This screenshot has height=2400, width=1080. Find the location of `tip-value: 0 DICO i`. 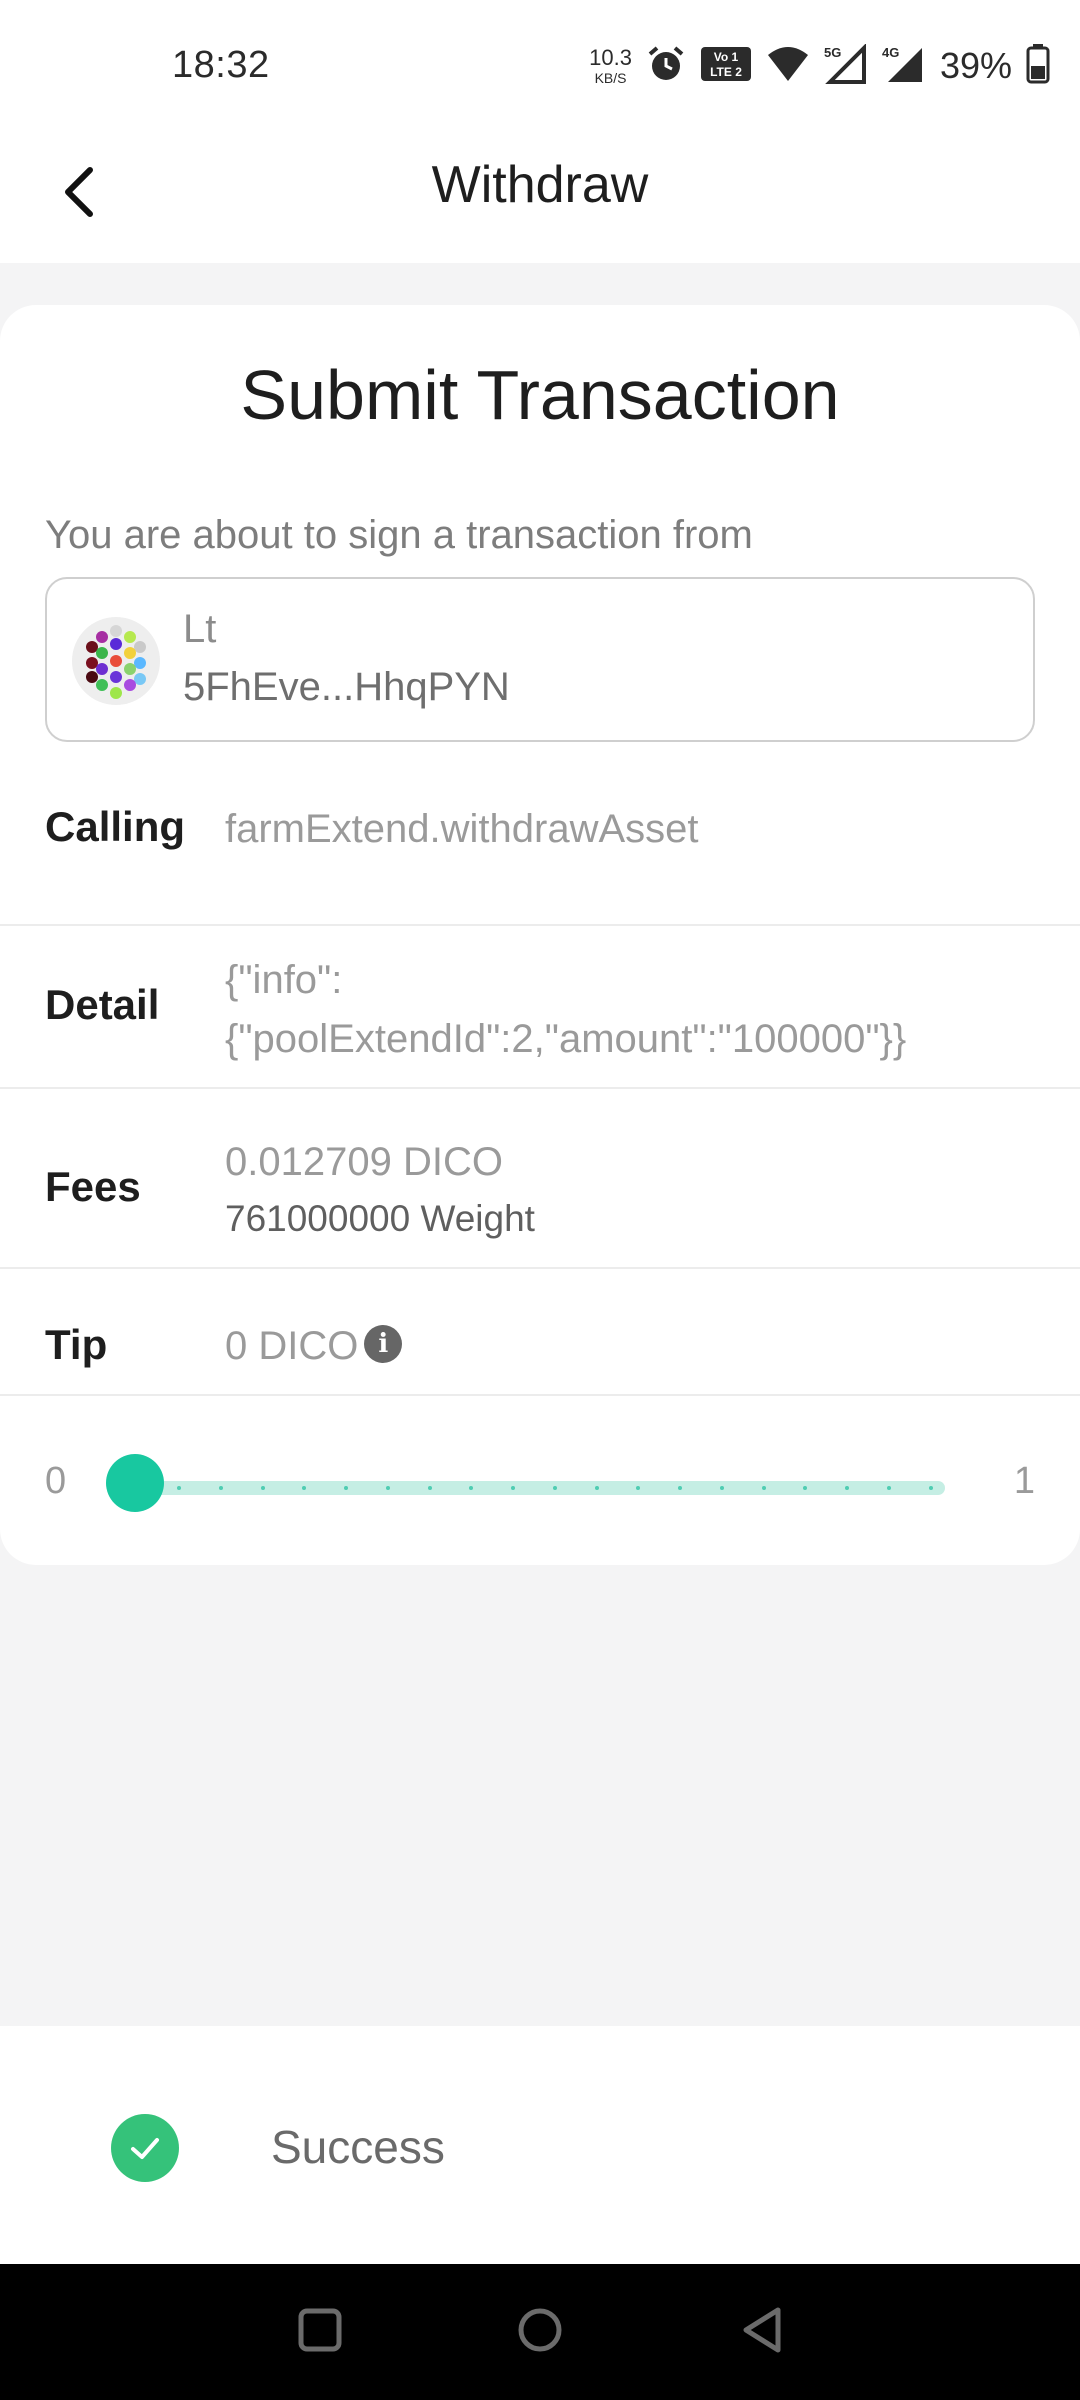

tip-value: 0 DICO i is located at coordinates (314, 1346).